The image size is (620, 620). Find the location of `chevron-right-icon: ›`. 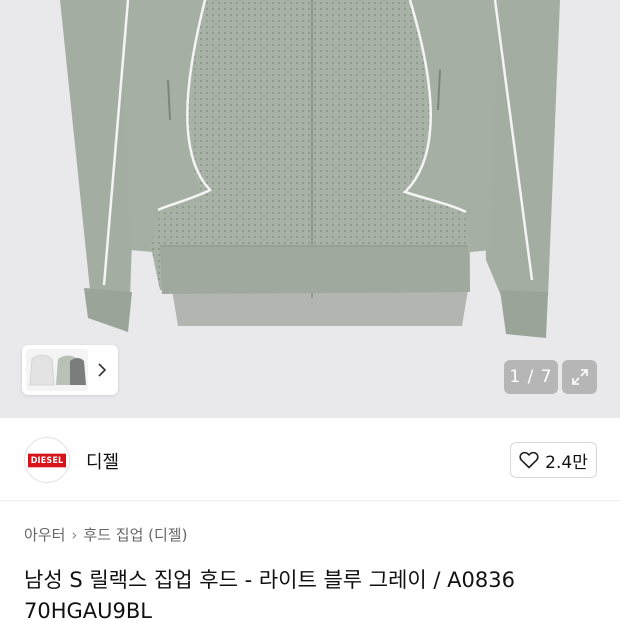

chevron-right-icon: › is located at coordinates (74, 534).